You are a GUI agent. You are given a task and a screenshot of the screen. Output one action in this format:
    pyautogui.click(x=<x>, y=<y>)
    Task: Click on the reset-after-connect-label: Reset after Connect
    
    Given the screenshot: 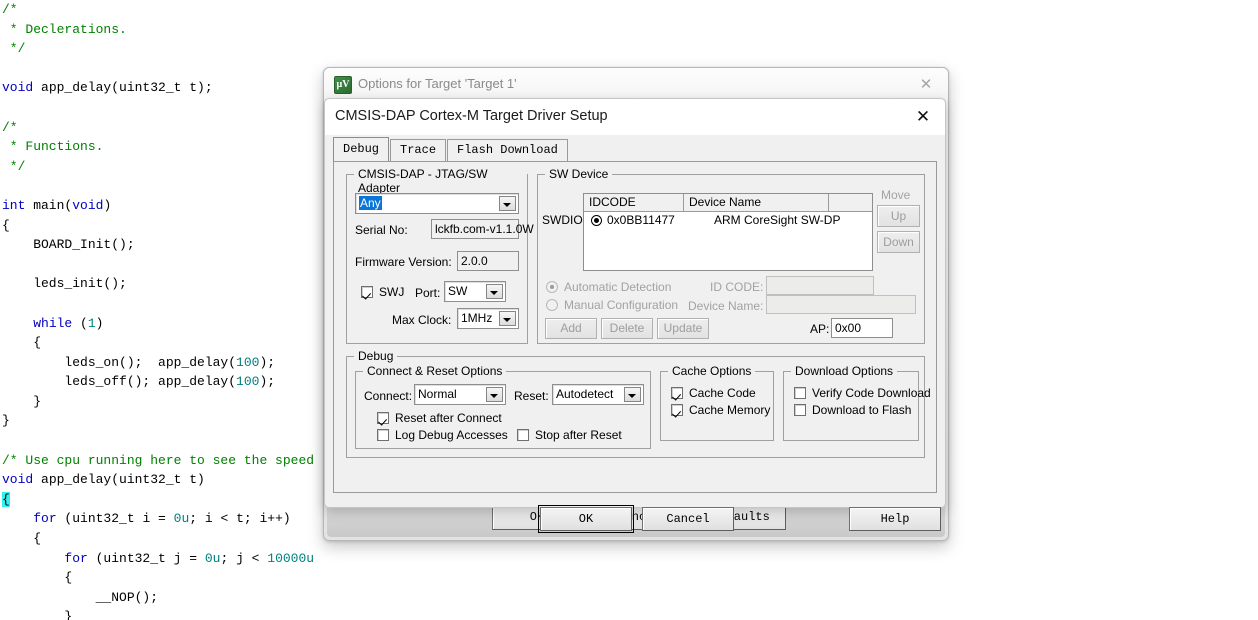 What is the action you would take?
    pyautogui.click(x=448, y=418)
    